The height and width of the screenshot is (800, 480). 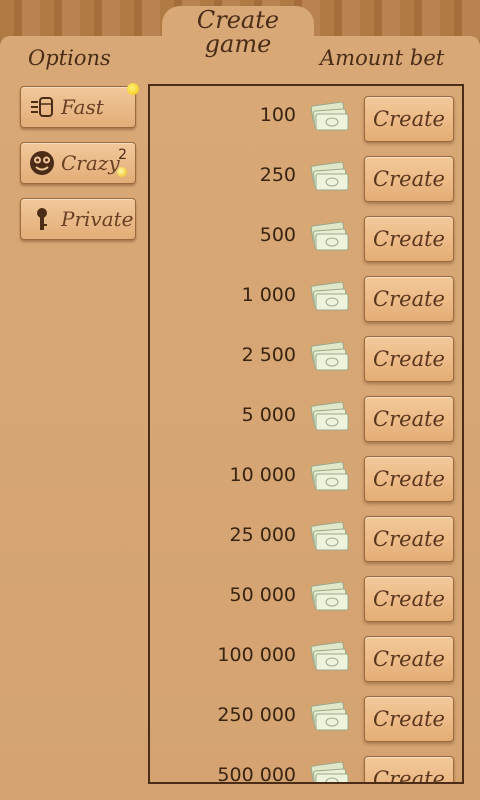 What do you see at coordinates (382, 58) in the screenshot?
I see `amount-bet-heading: Amount bet` at bounding box center [382, 58].